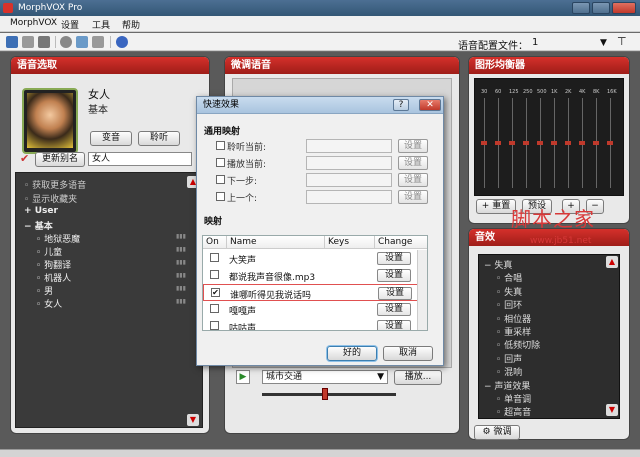 This screenshot has height=457, width=640. I want to click on eq-reset-button: + 重置, so click(496, 206).